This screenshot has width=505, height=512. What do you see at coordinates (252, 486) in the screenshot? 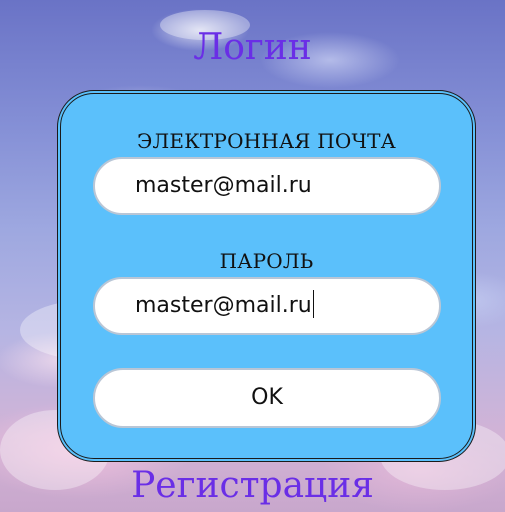
I see `register-link: Регистрация` at bounding box center [252, 486].